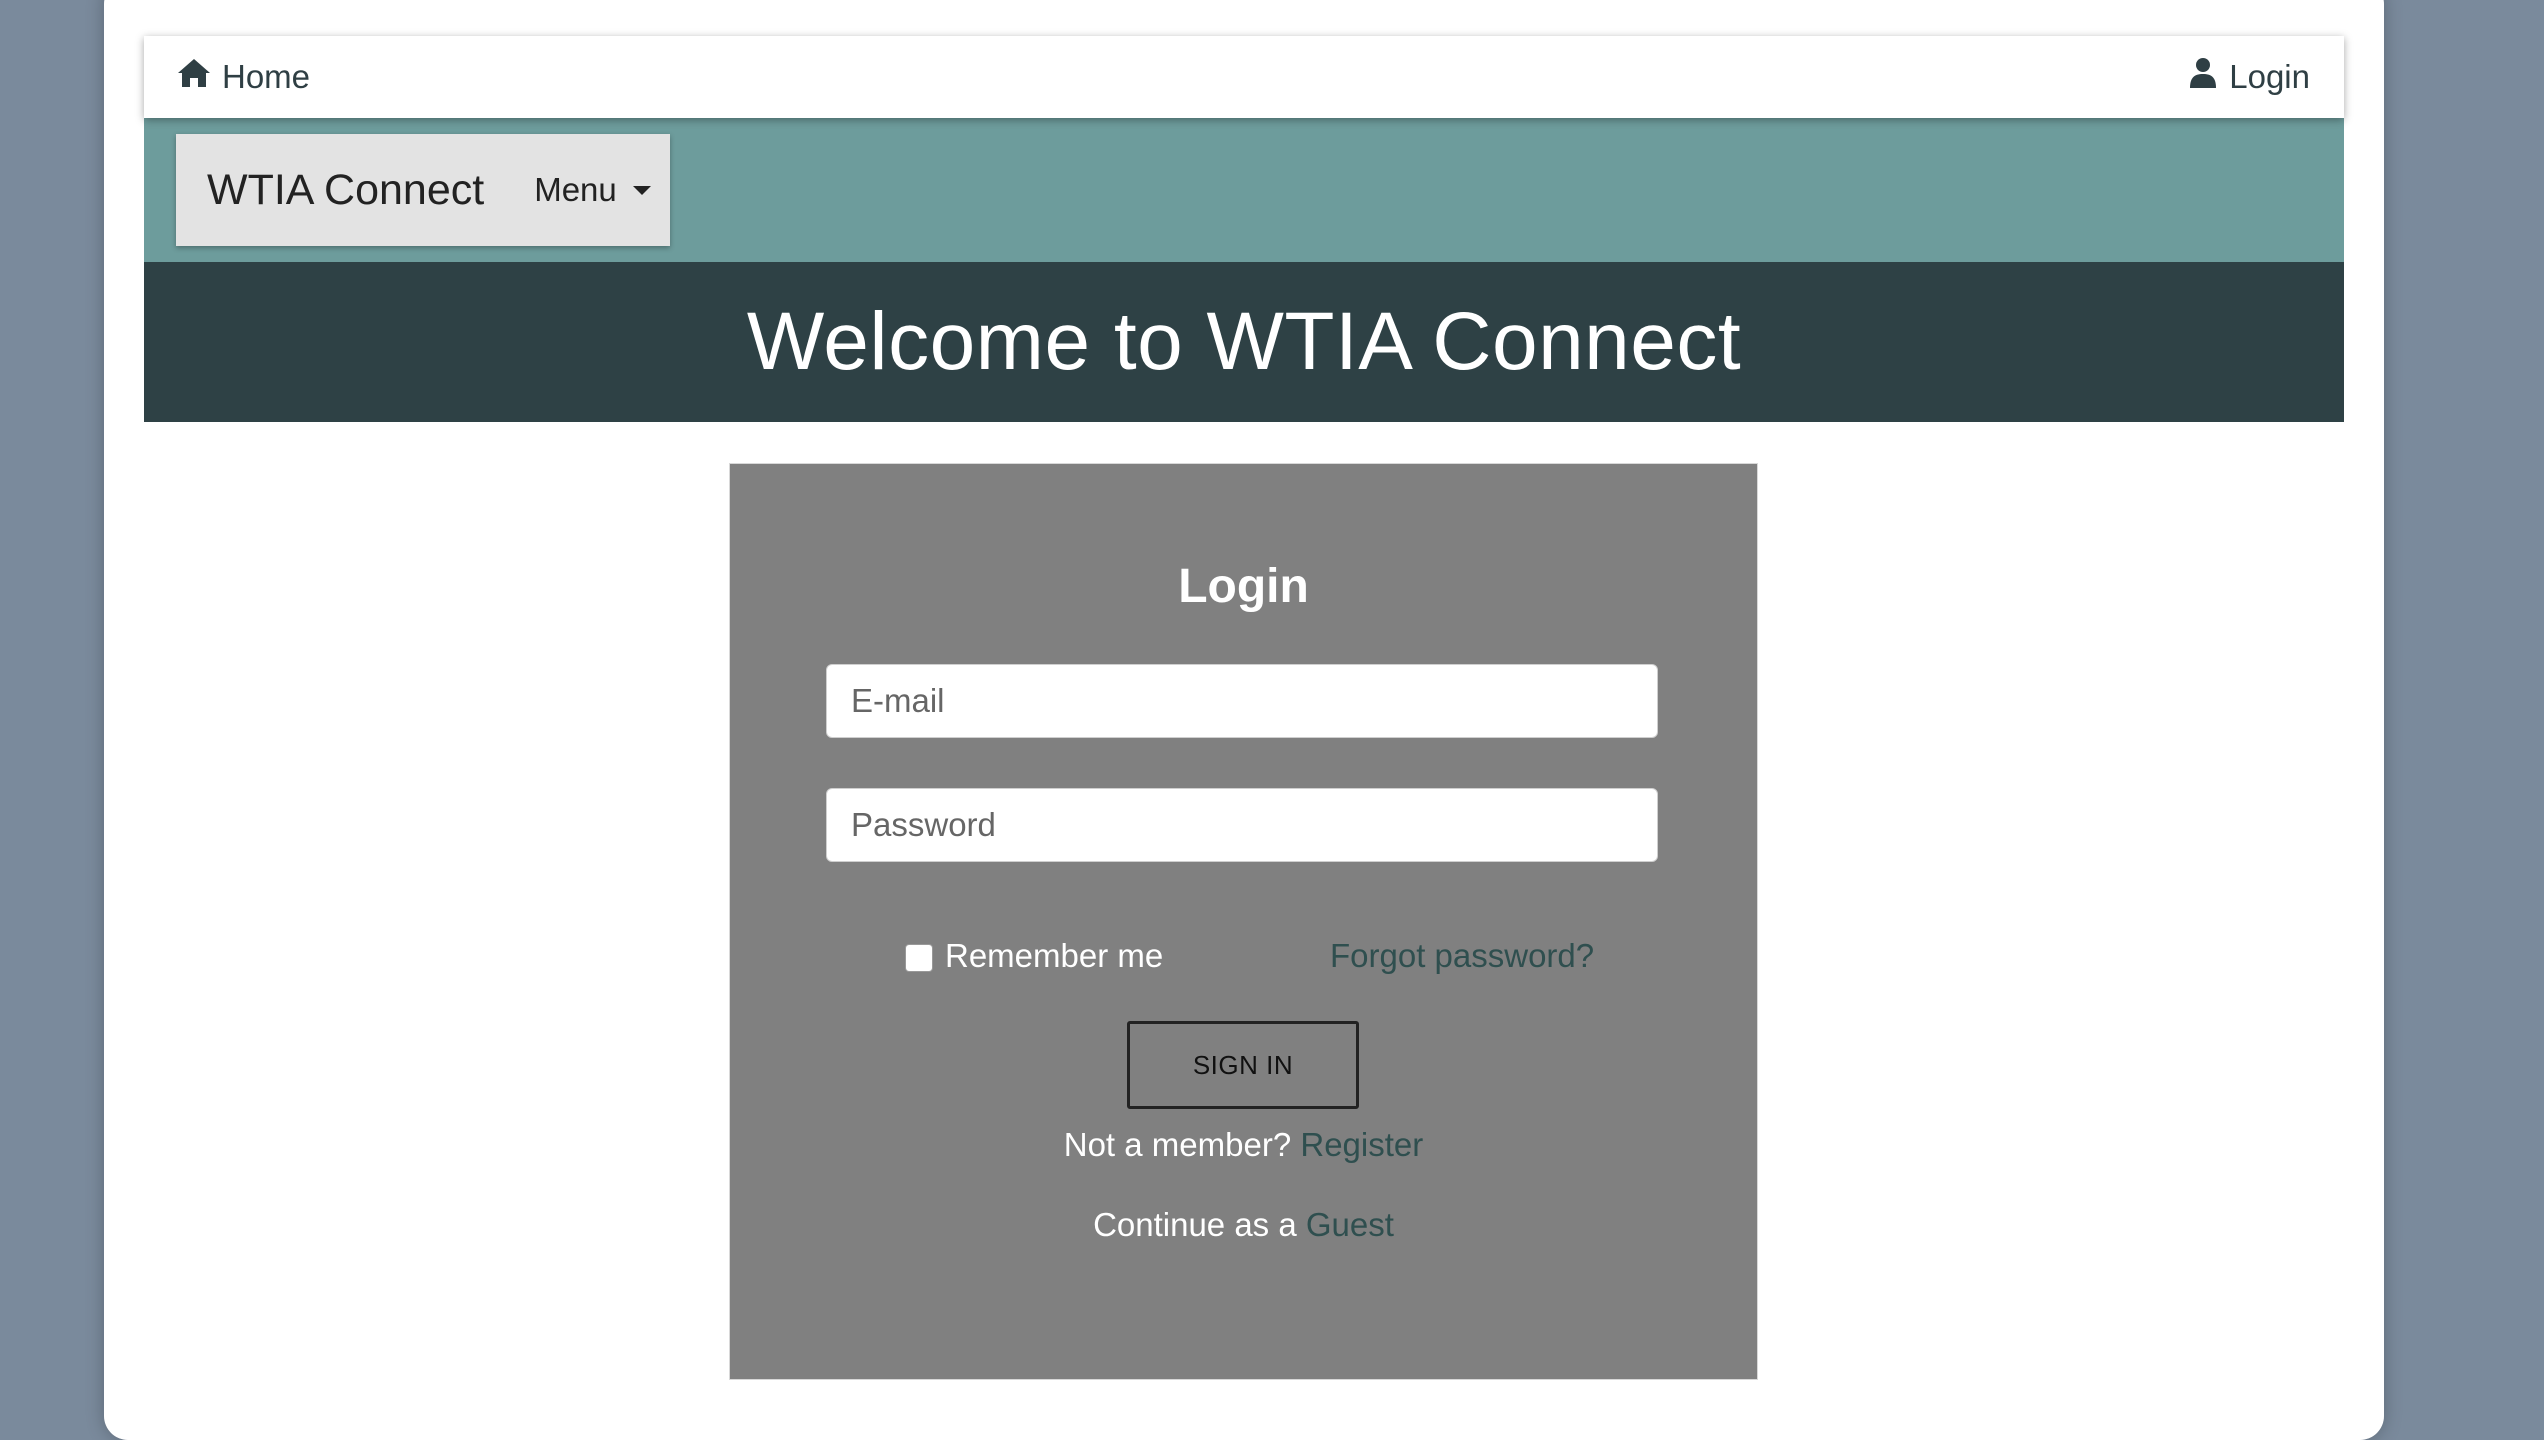  I want to click on login-title: Login, so click(1243, 586).